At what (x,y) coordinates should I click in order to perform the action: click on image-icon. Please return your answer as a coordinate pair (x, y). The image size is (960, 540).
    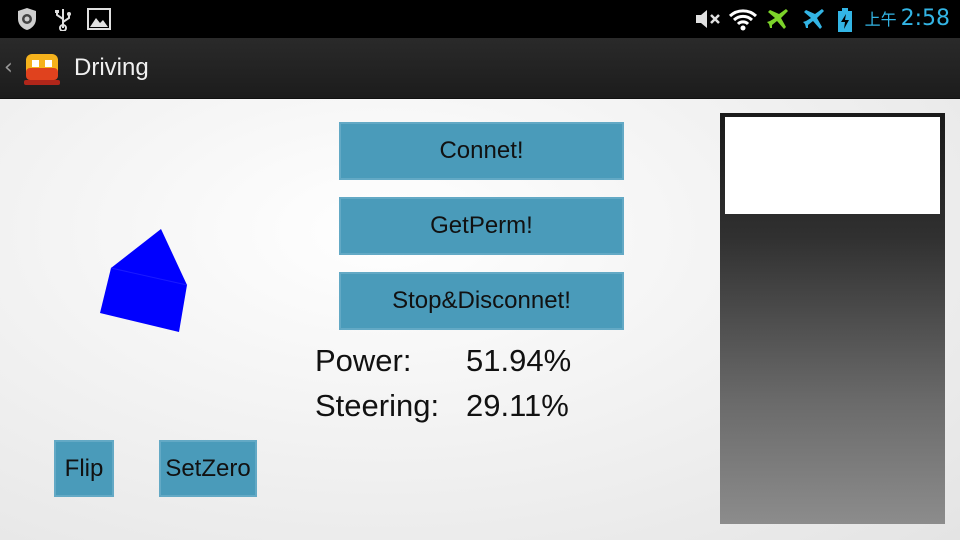
    Looking at the image, I should click on (99, 21).